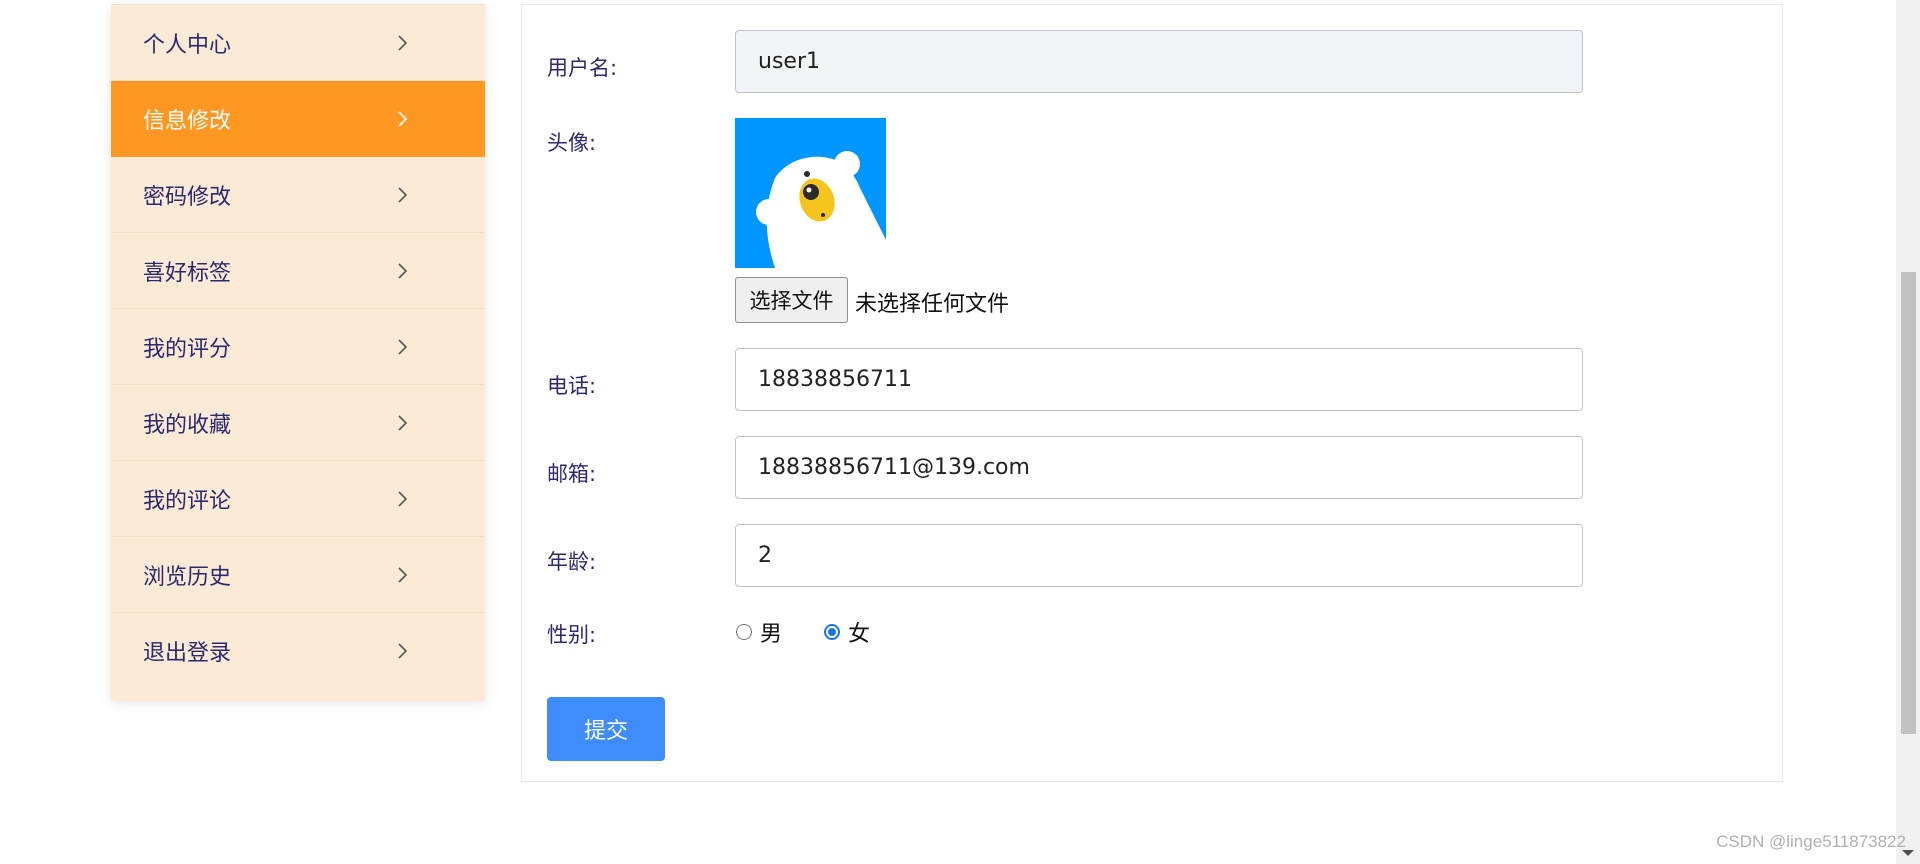 The height and width of the screenshot is (864, 1920). Describe the element at coordinates (187, 425) in the screenshot. I see `sidebar-item-label: 我的收藏` at that location.